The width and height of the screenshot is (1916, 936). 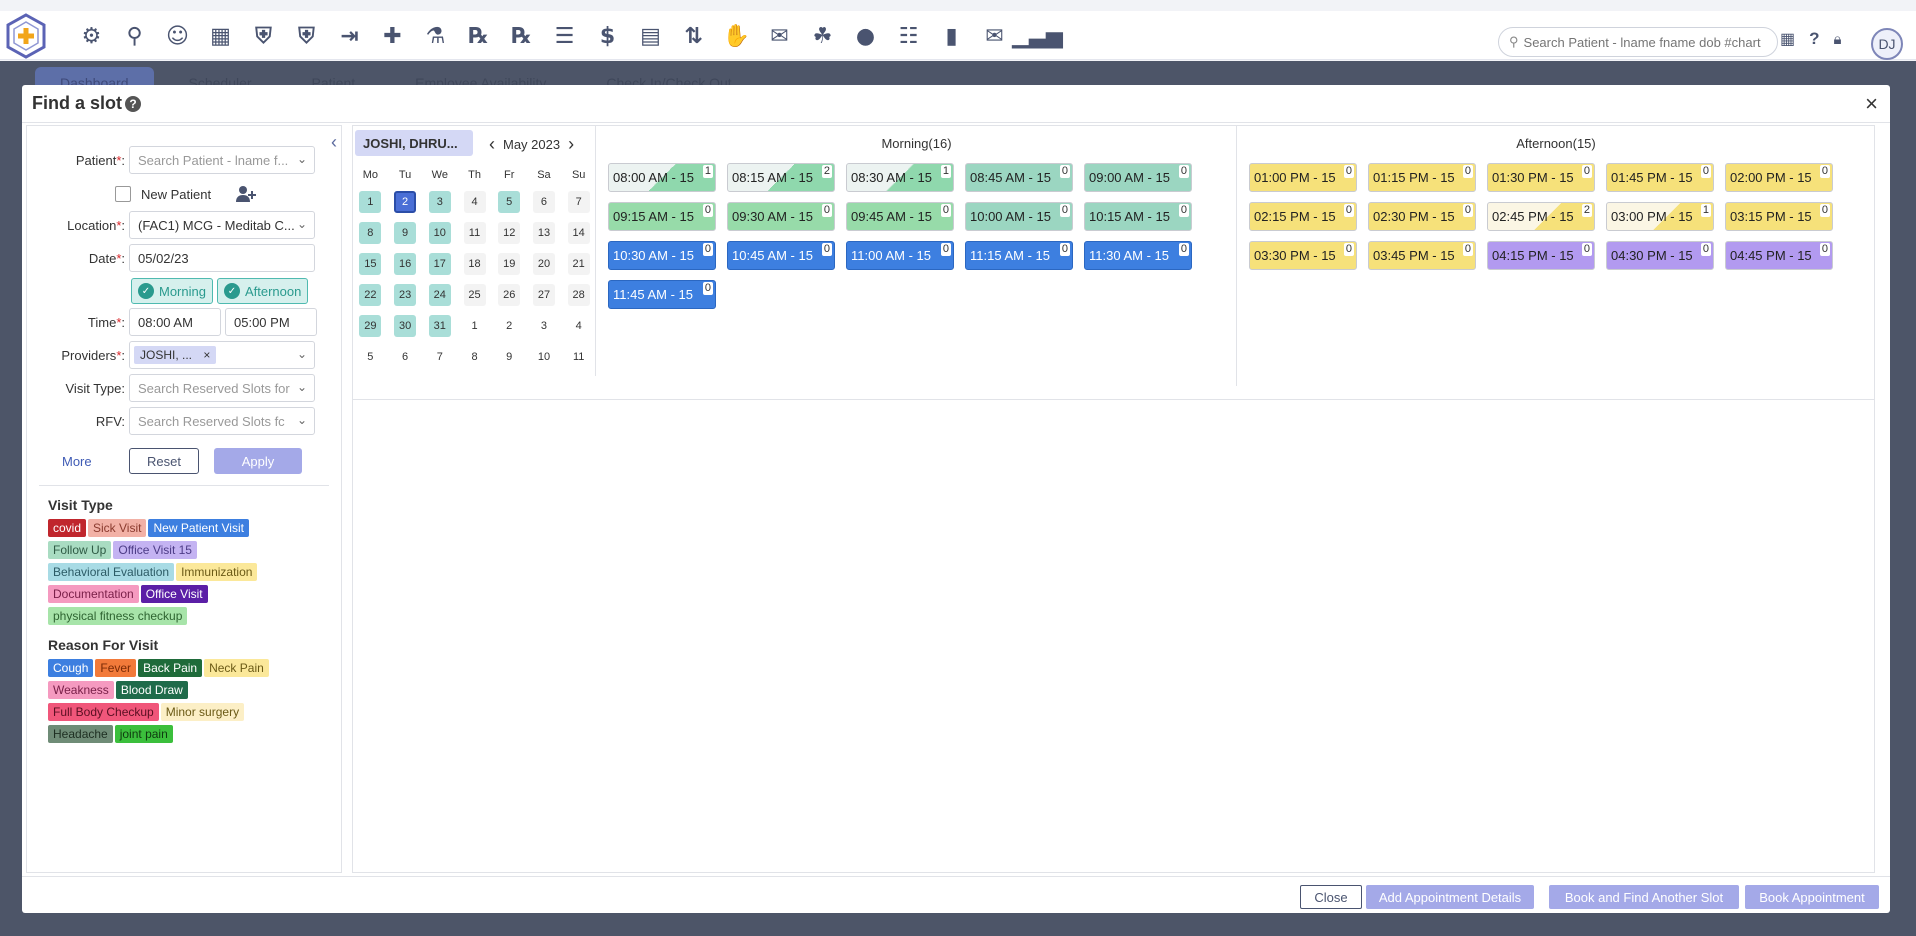 I want to click on clipboard-plus-icon: ✚, so click(x=392, y=36).